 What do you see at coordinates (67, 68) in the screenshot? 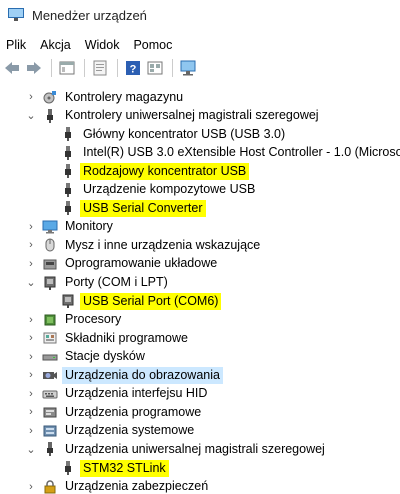
I see `properties-button` at bounding box center [67, 68].